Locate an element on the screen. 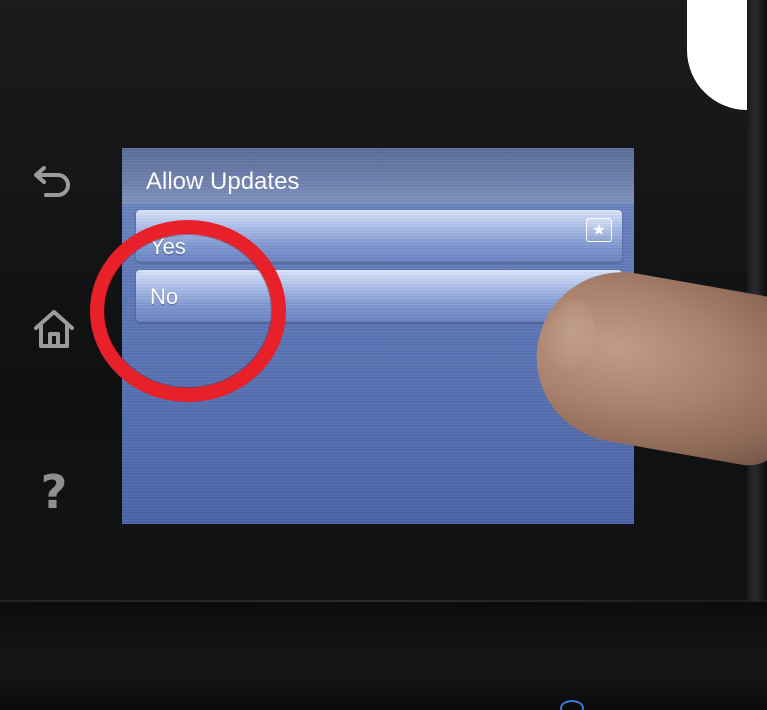 This screenshot has width=767, height=710. page-title: Allow Updates is located at coordinates (223, 181).